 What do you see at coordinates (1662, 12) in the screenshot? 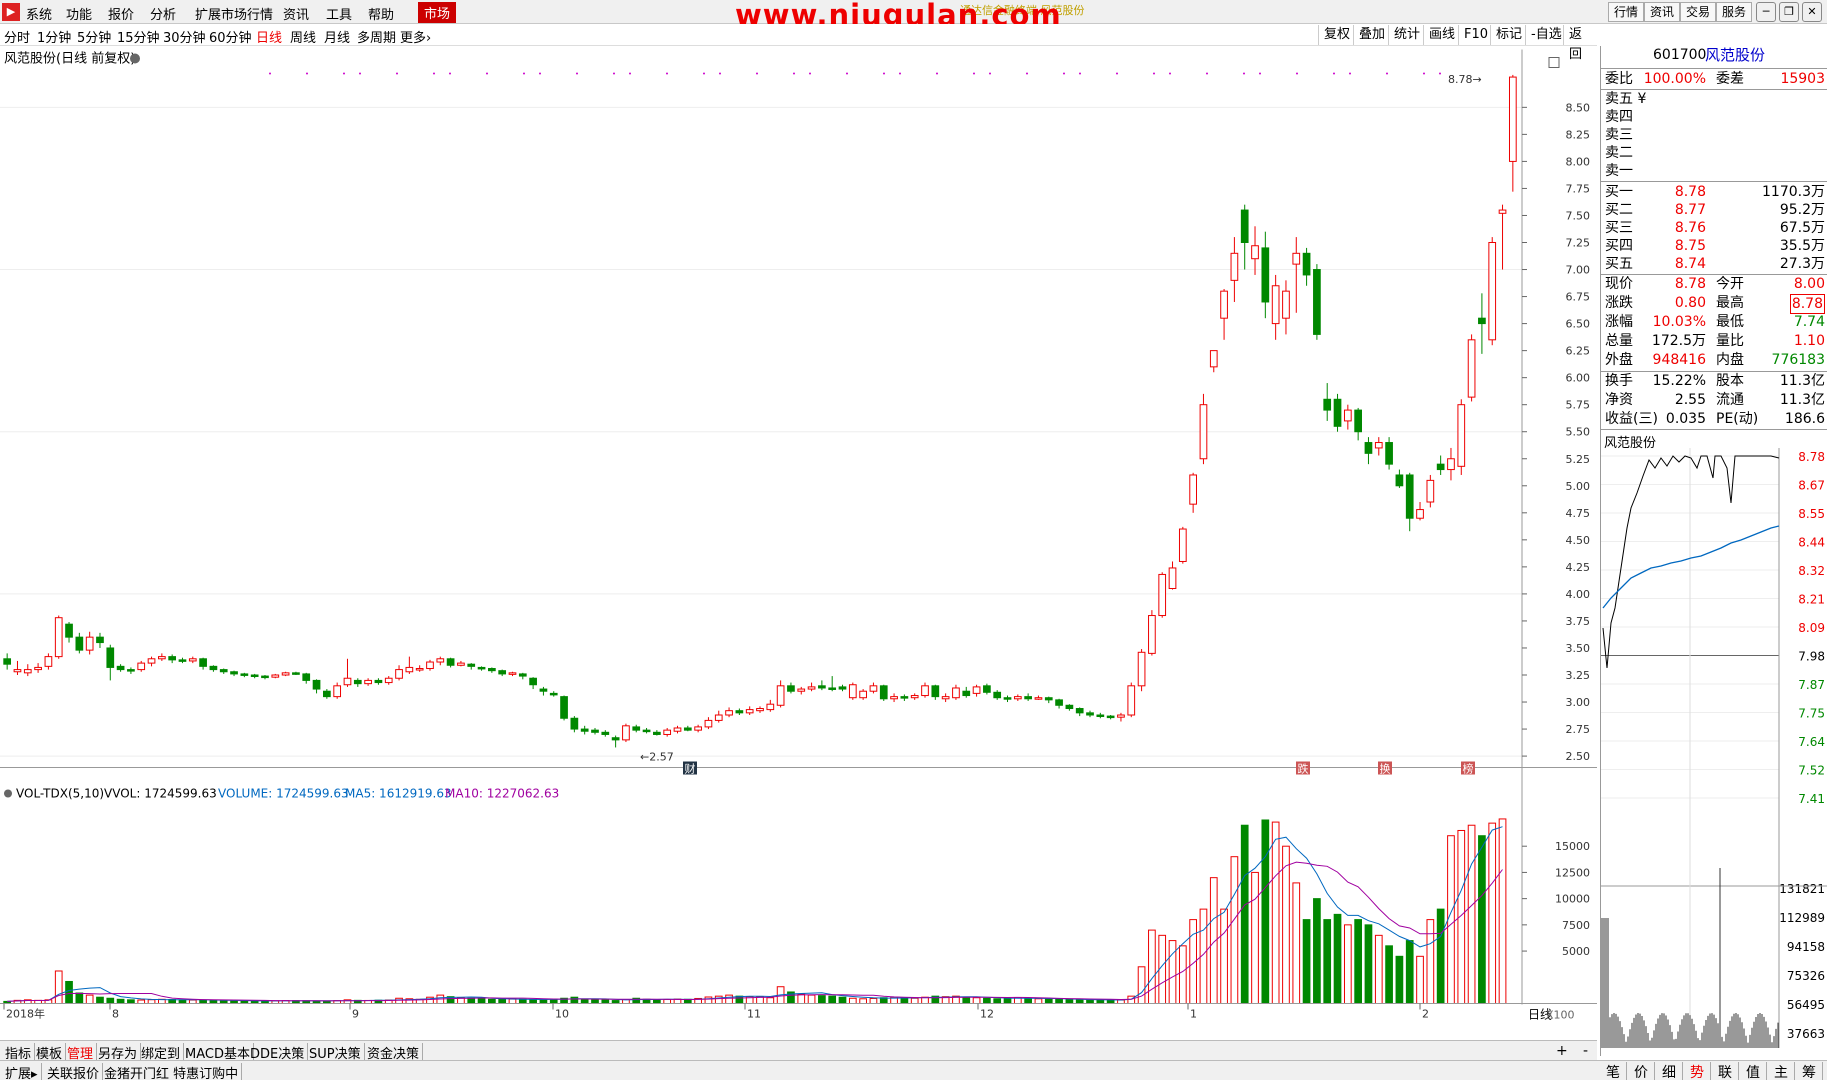
I see `tool-info-button: 资讯` at bounding box center [1662, 12].